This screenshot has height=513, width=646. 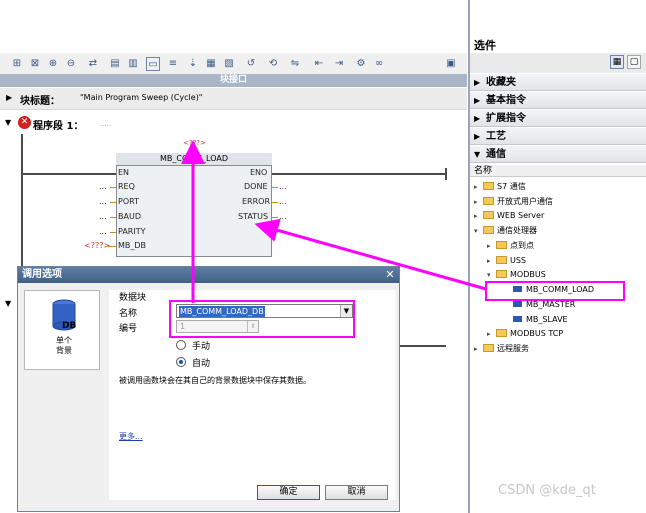 What do you see at coordinates (370, 254) in the screenshot?
I see `annotation-arrow-catalog` at bounding box center [370, 254].